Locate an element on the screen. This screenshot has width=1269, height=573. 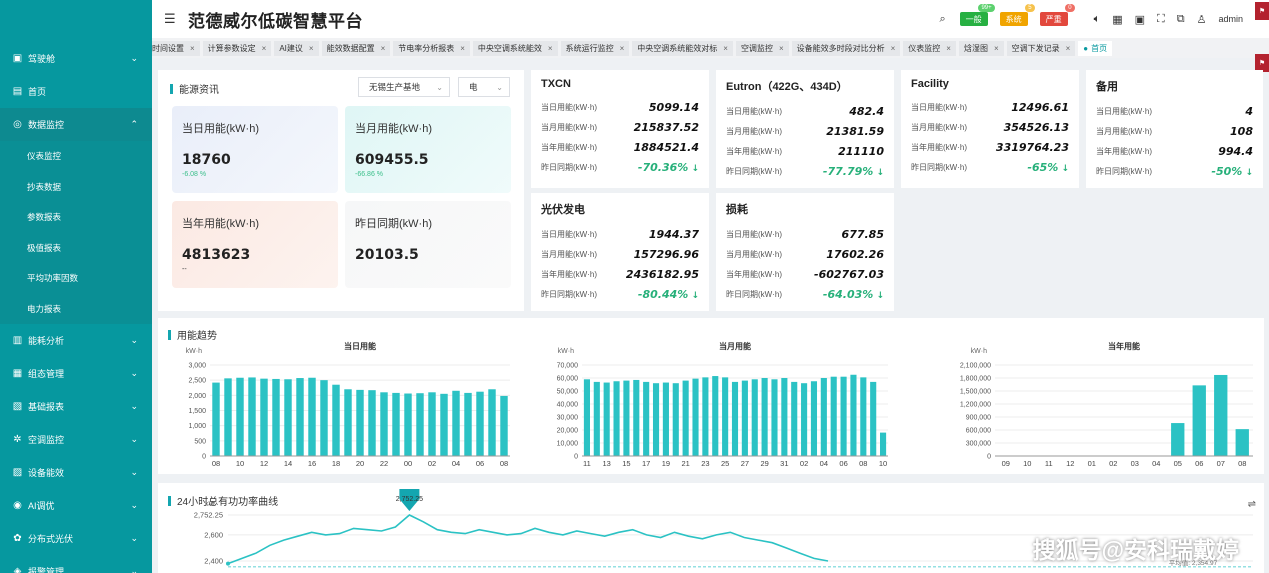
y-tick-label: 30,000 is located at coordinates (568, 418).